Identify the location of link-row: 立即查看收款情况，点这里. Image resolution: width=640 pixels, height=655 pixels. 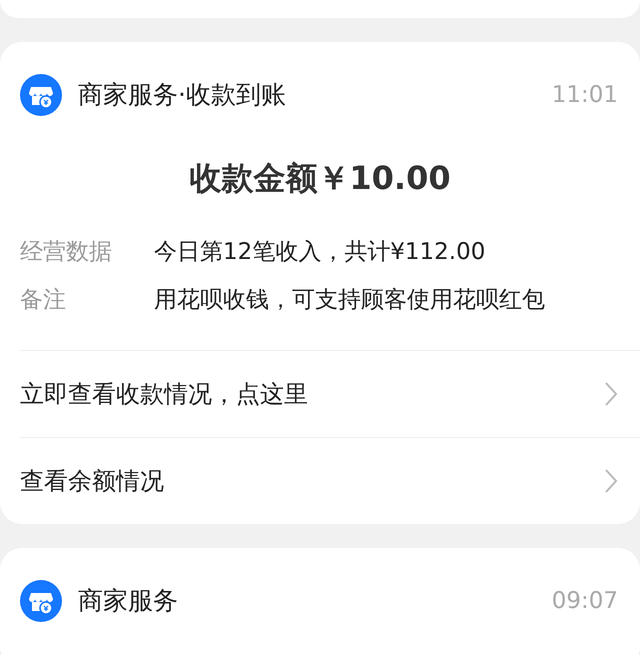
(330, 393).